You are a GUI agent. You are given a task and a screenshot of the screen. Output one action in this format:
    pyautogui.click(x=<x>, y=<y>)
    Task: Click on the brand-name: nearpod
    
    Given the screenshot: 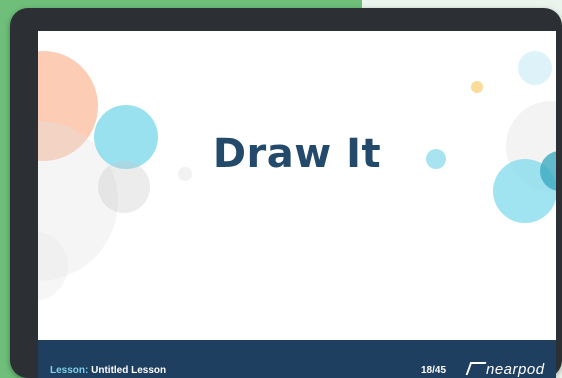 What is the action you would take?
    pyautogui.click(x=515, y=369)
    